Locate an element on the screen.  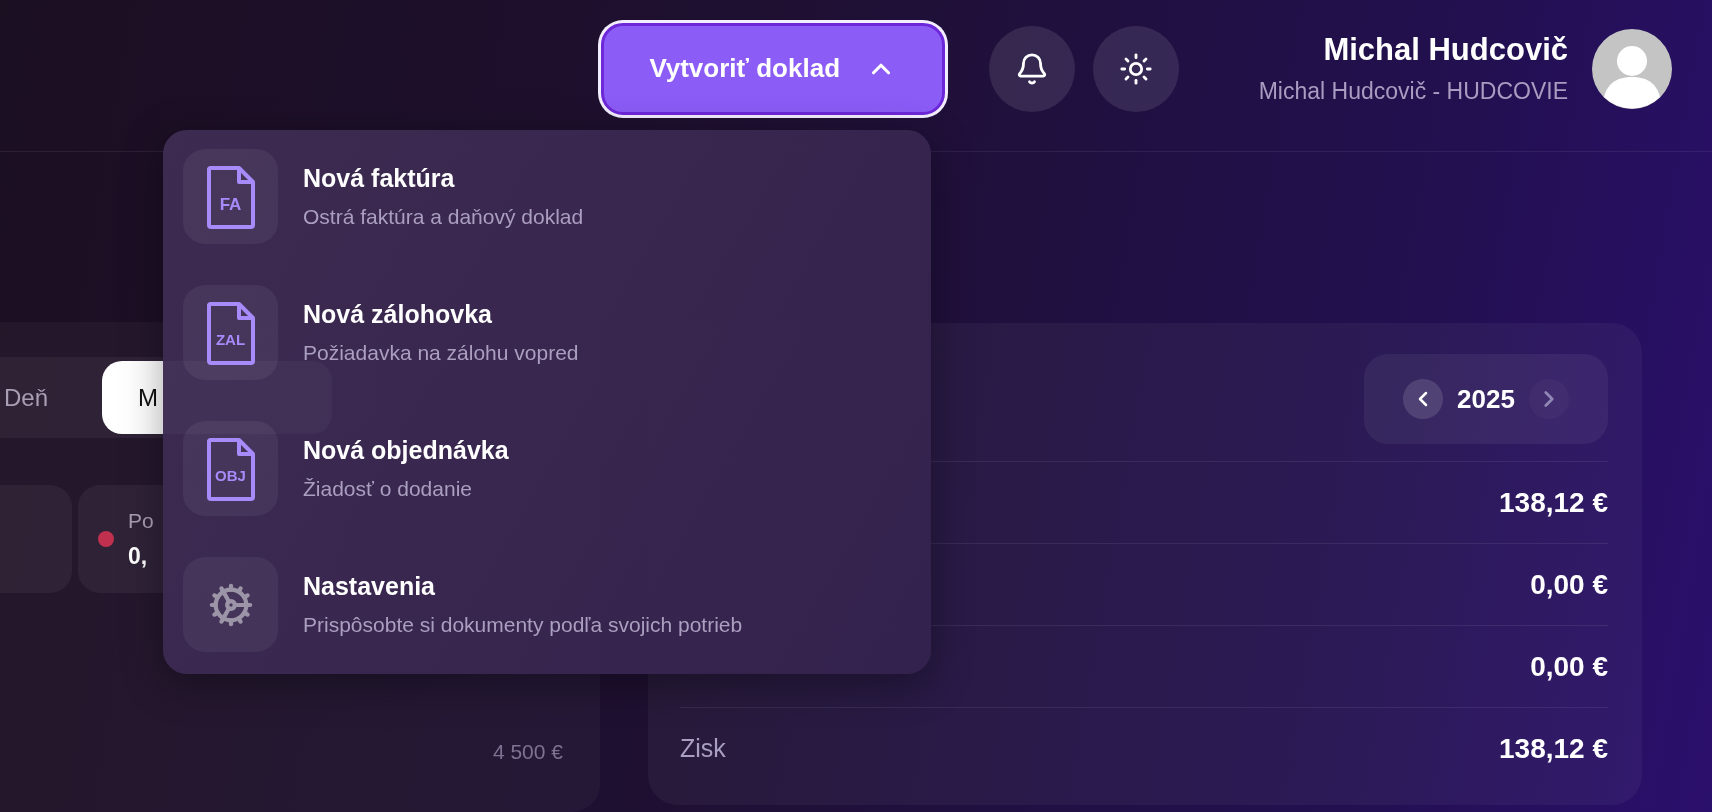
menu-item-title: Nová zálohovka is located at coordinates (441, 314).